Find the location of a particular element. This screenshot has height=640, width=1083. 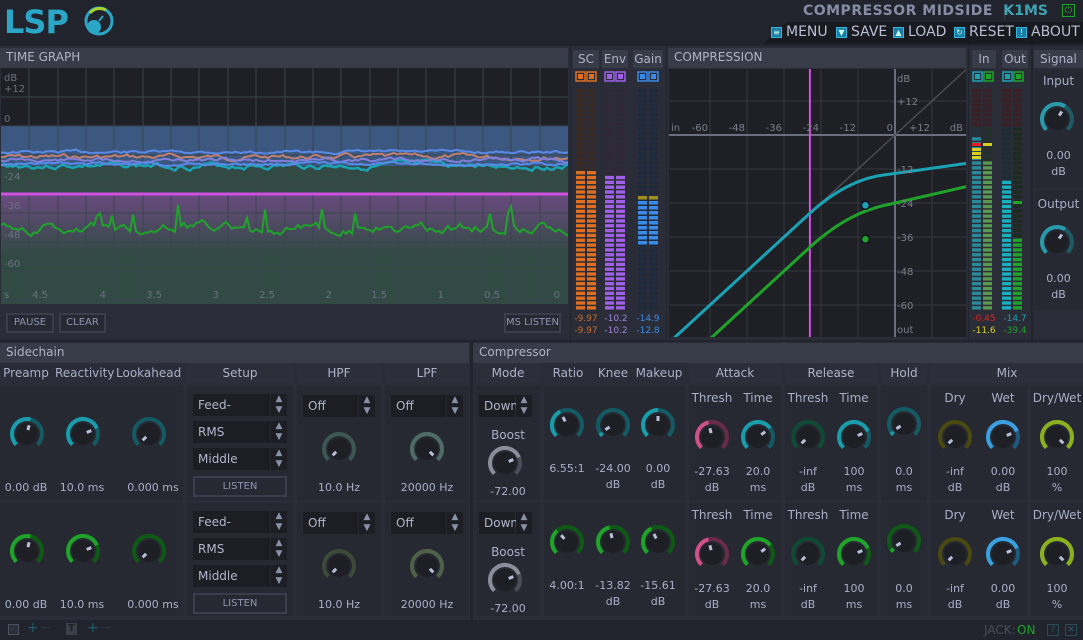

lpf-knob-side is located at coordinates (427, 566).